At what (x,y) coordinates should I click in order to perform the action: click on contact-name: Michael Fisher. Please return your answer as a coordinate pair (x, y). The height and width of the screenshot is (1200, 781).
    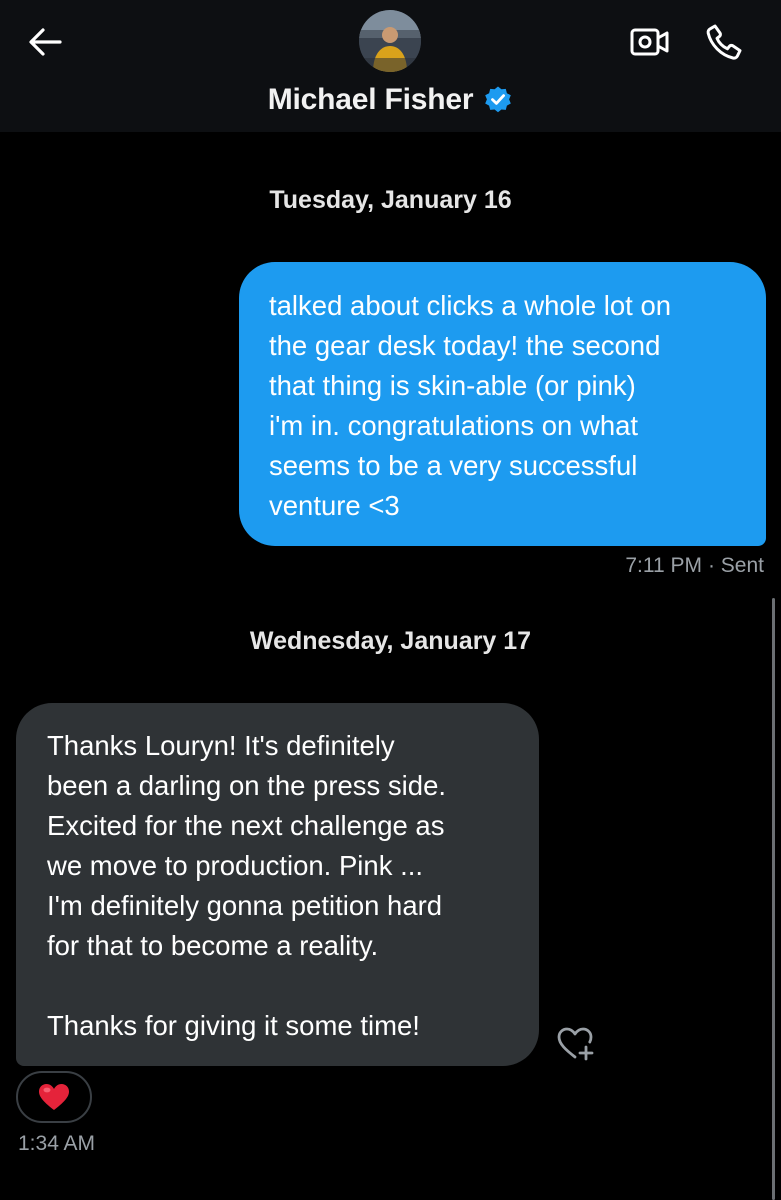
    Looking at the image, I should click on (370, 99).